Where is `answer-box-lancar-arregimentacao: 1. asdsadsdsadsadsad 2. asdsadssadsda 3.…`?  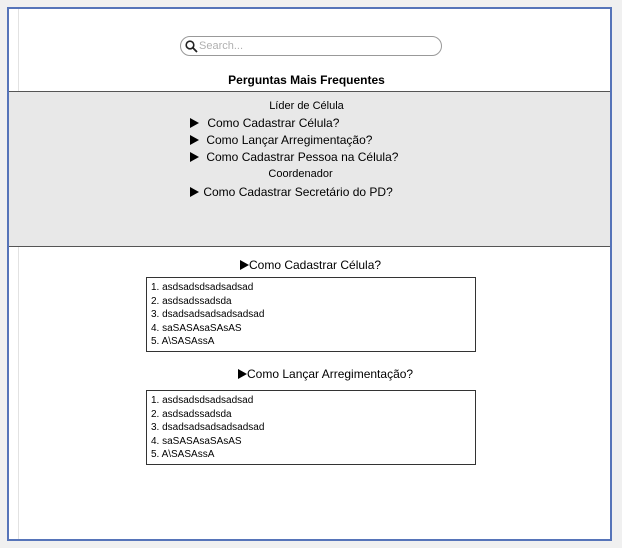 answer-box-lancar-arregimentacao: 1. asdsadsdsadsadsad 2. asdsadssadsda 3.… is located at coordinates (311, 427).